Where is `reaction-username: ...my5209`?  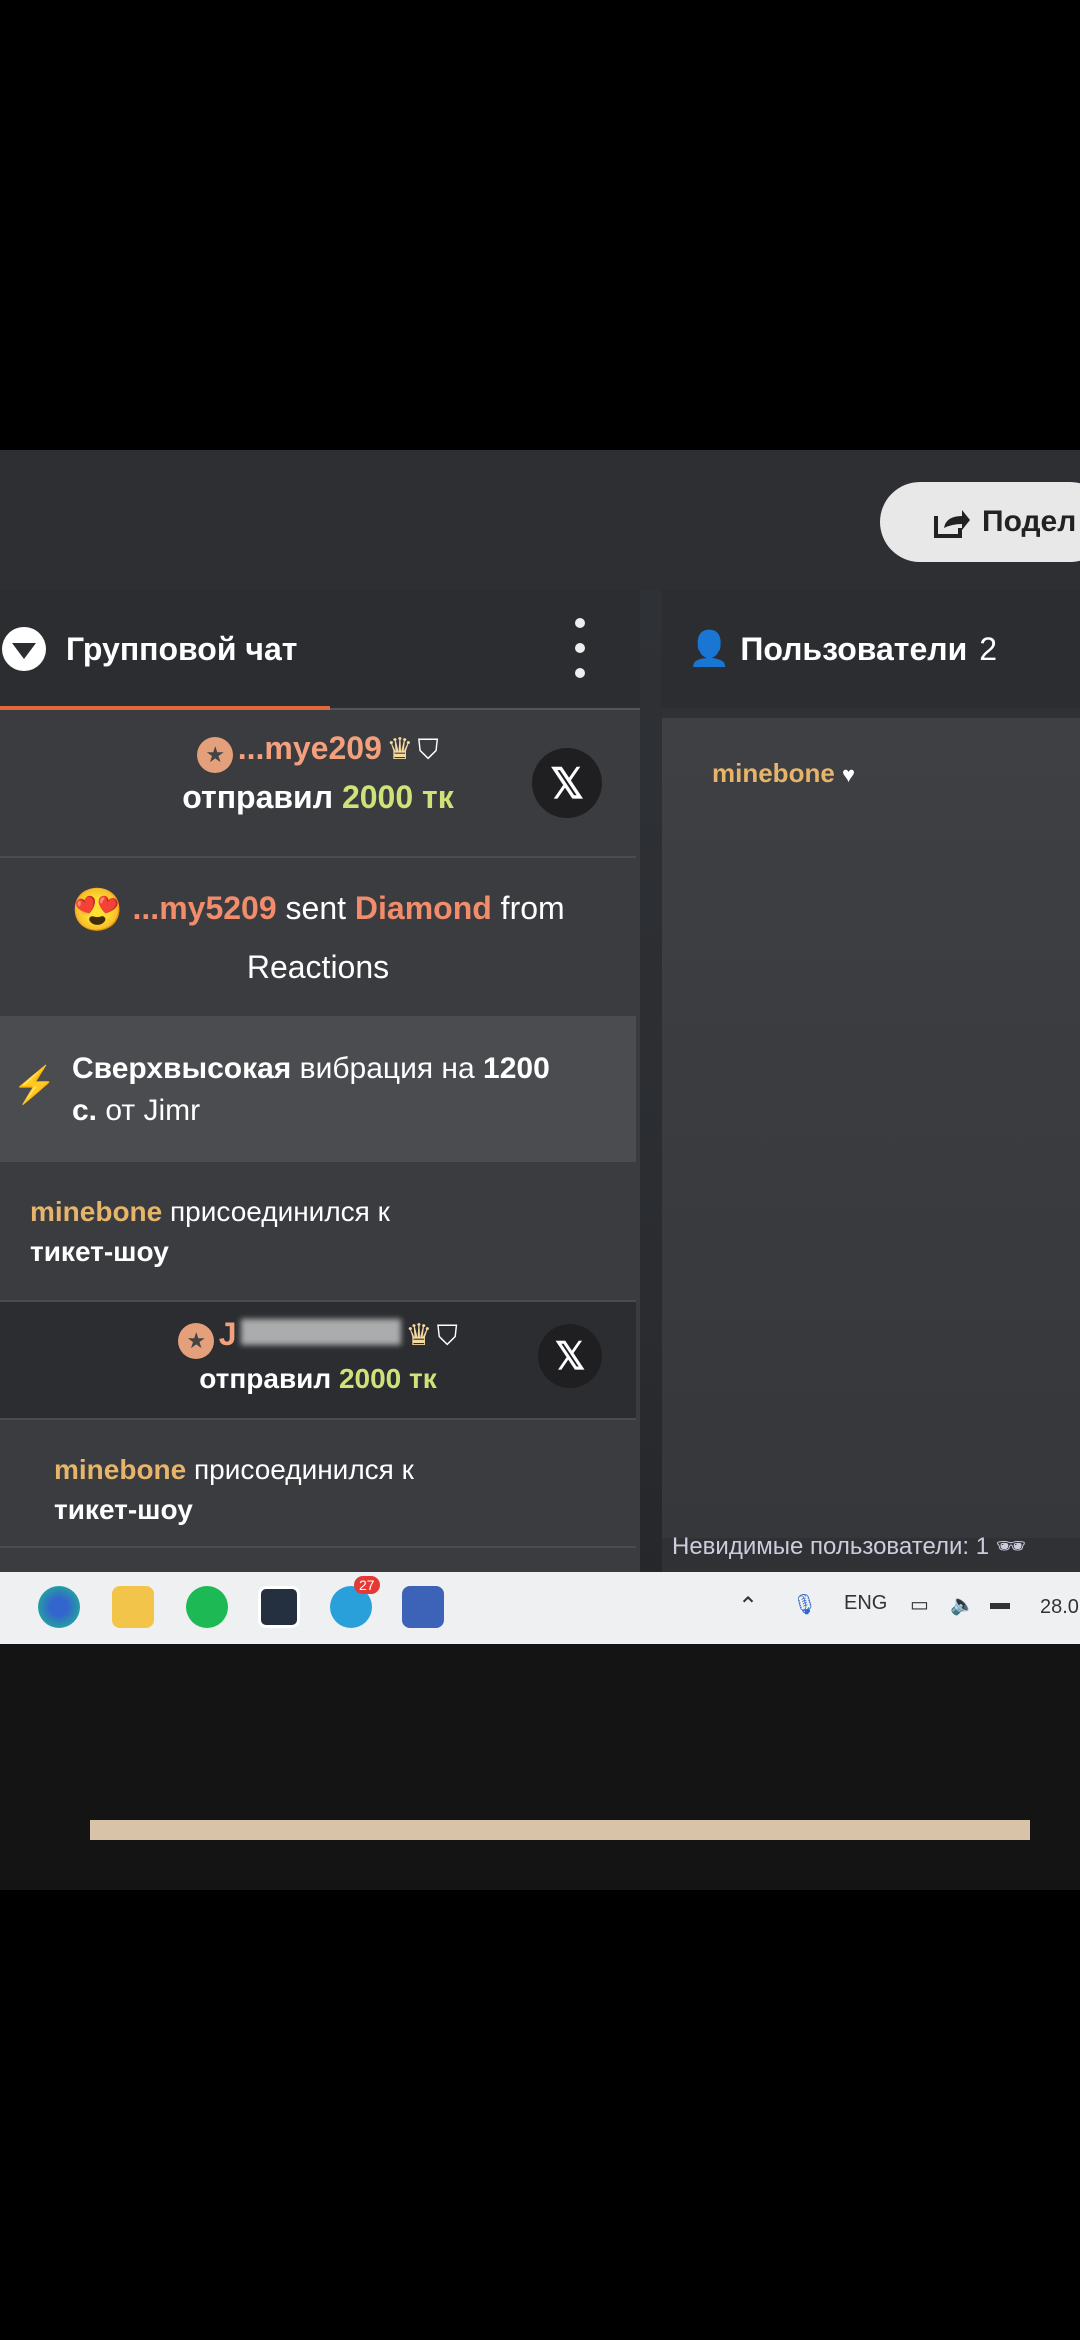 reaction-username: ...my5209 is located at coordinates (204, 907).